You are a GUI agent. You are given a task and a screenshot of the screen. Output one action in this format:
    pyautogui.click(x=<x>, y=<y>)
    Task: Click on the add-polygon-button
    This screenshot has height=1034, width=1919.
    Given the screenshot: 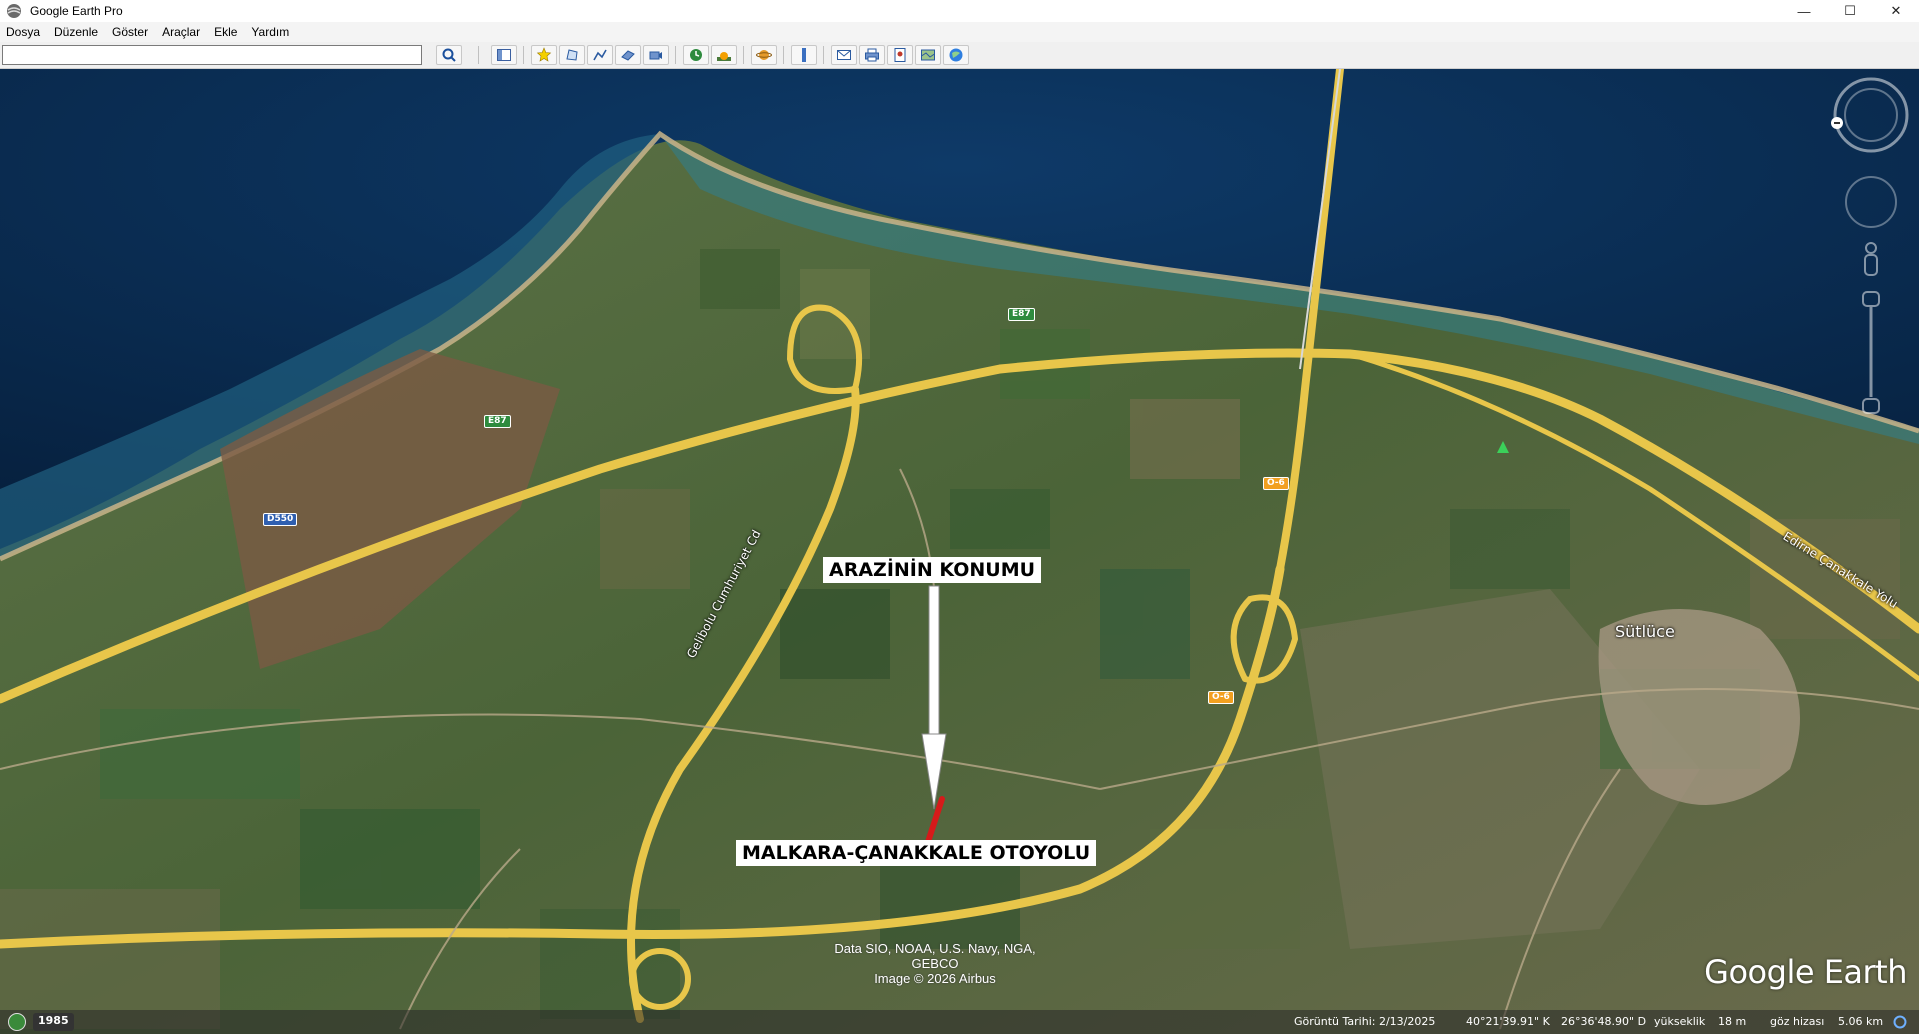 What is the action you would take?
    pyautogui.click(x=572, y=55)
    